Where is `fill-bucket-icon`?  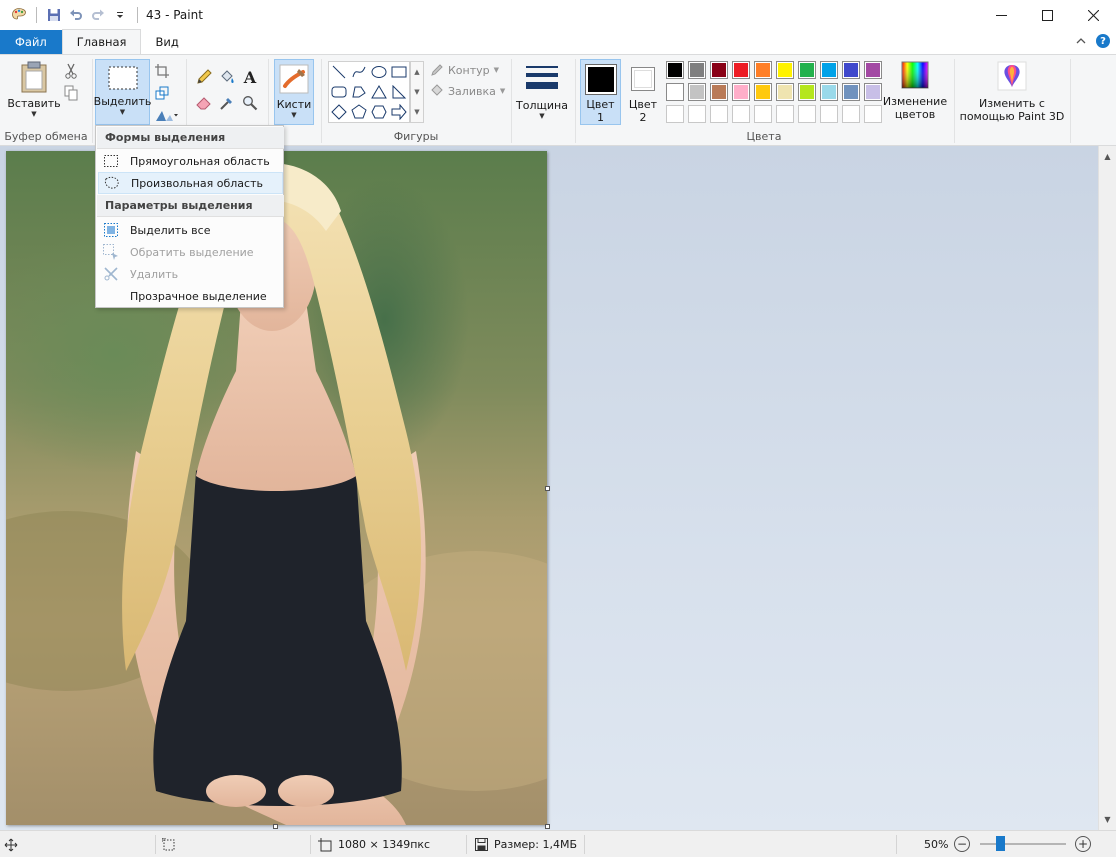
fill-bucket-icon is located at coordinates (227, 77).